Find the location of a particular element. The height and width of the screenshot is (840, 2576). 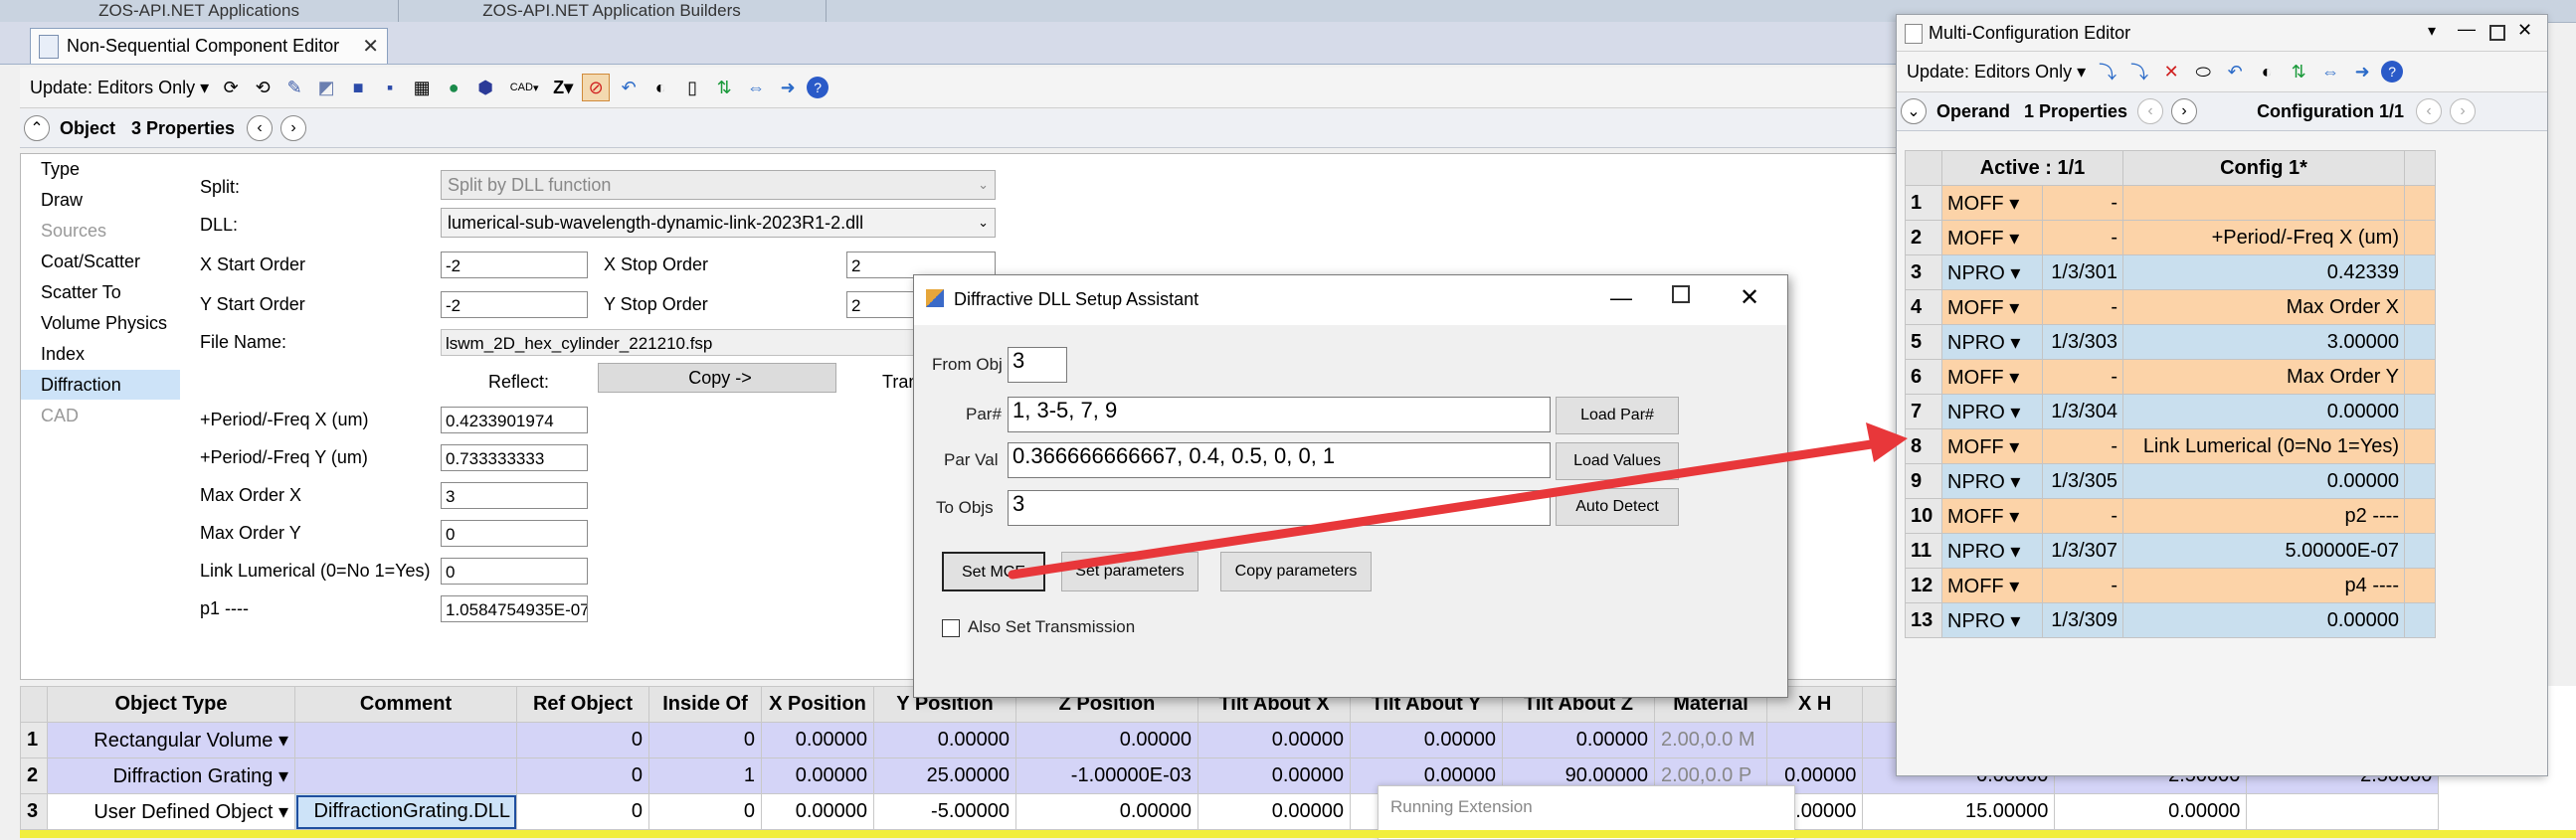

annotation-arrow is located at coordinates (1458, 501).